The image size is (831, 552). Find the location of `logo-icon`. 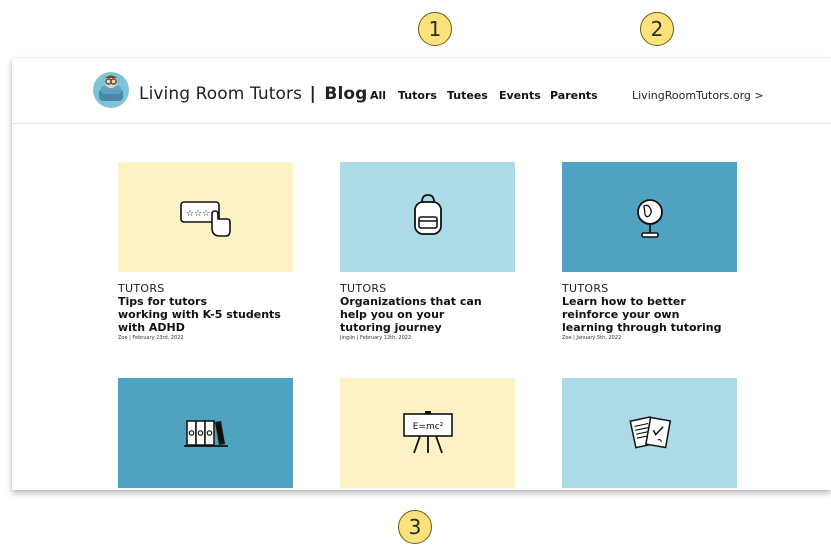

logo-icon is located at coordinates (111, 90).